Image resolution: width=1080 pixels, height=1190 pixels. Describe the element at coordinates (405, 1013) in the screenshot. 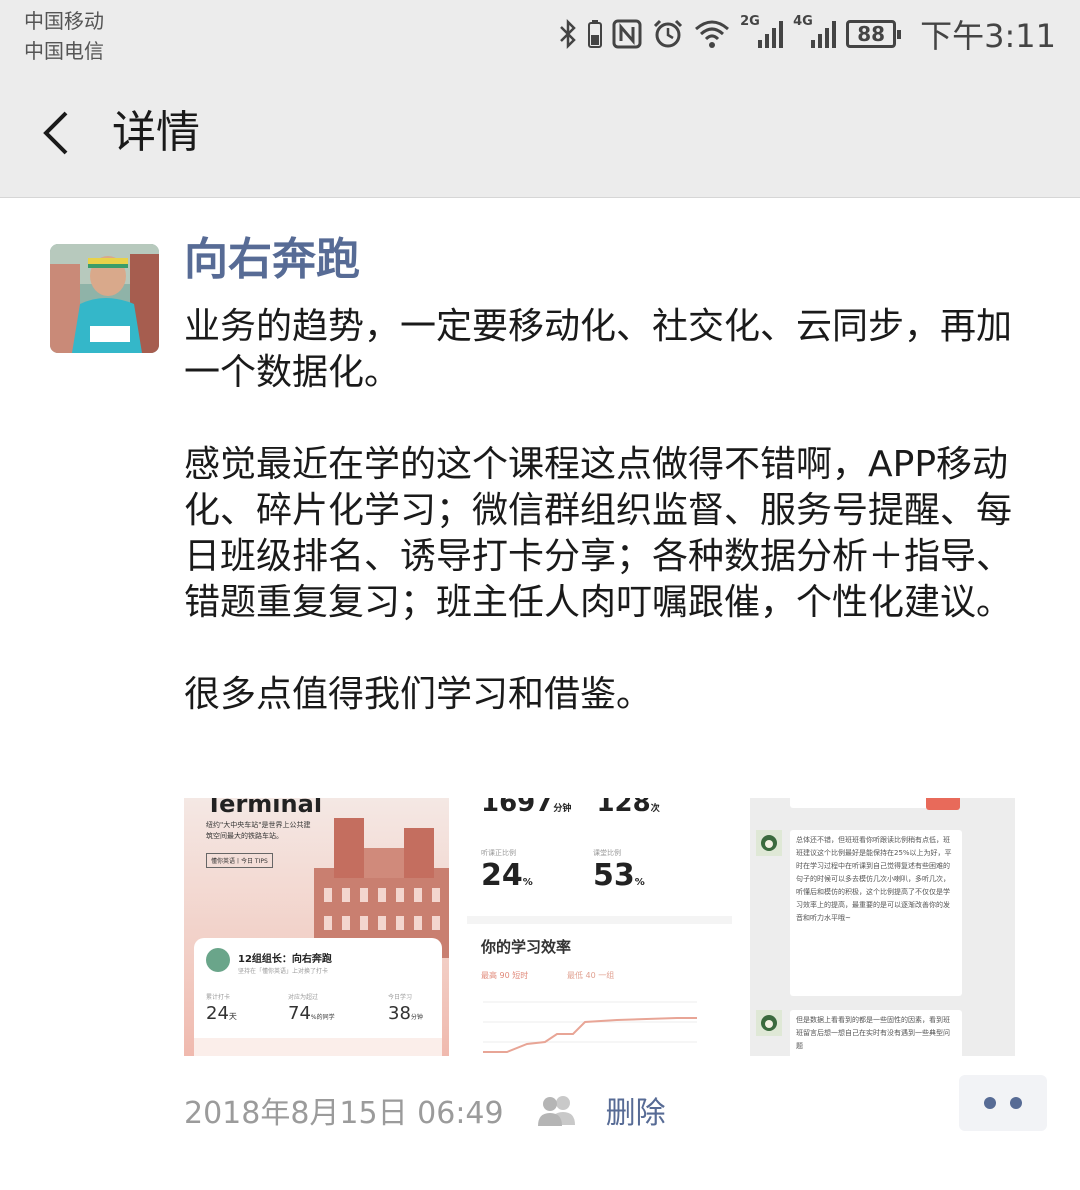

I see `thumb1-stat-3: 38分钟` at that location.